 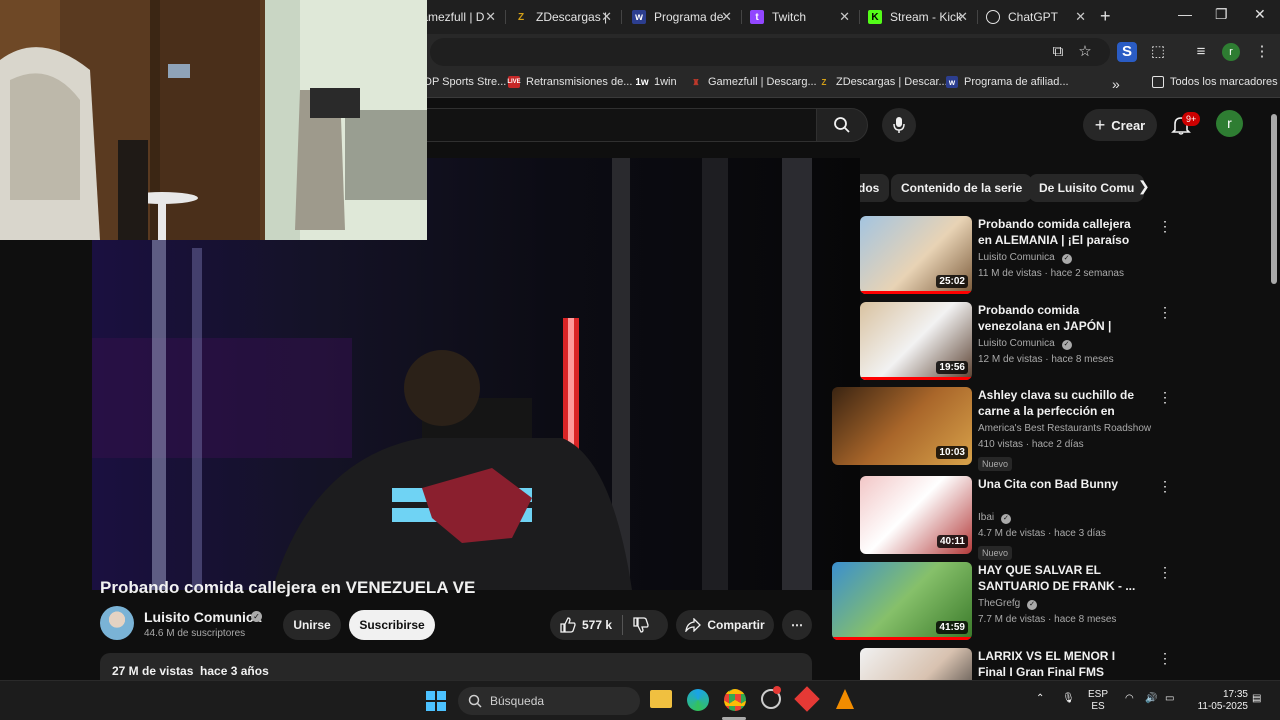 What do you see at coordinates (1068, 699) in the screenshot?
I see `microphone-icon: 🎙` at bounding box center [1068, 699].